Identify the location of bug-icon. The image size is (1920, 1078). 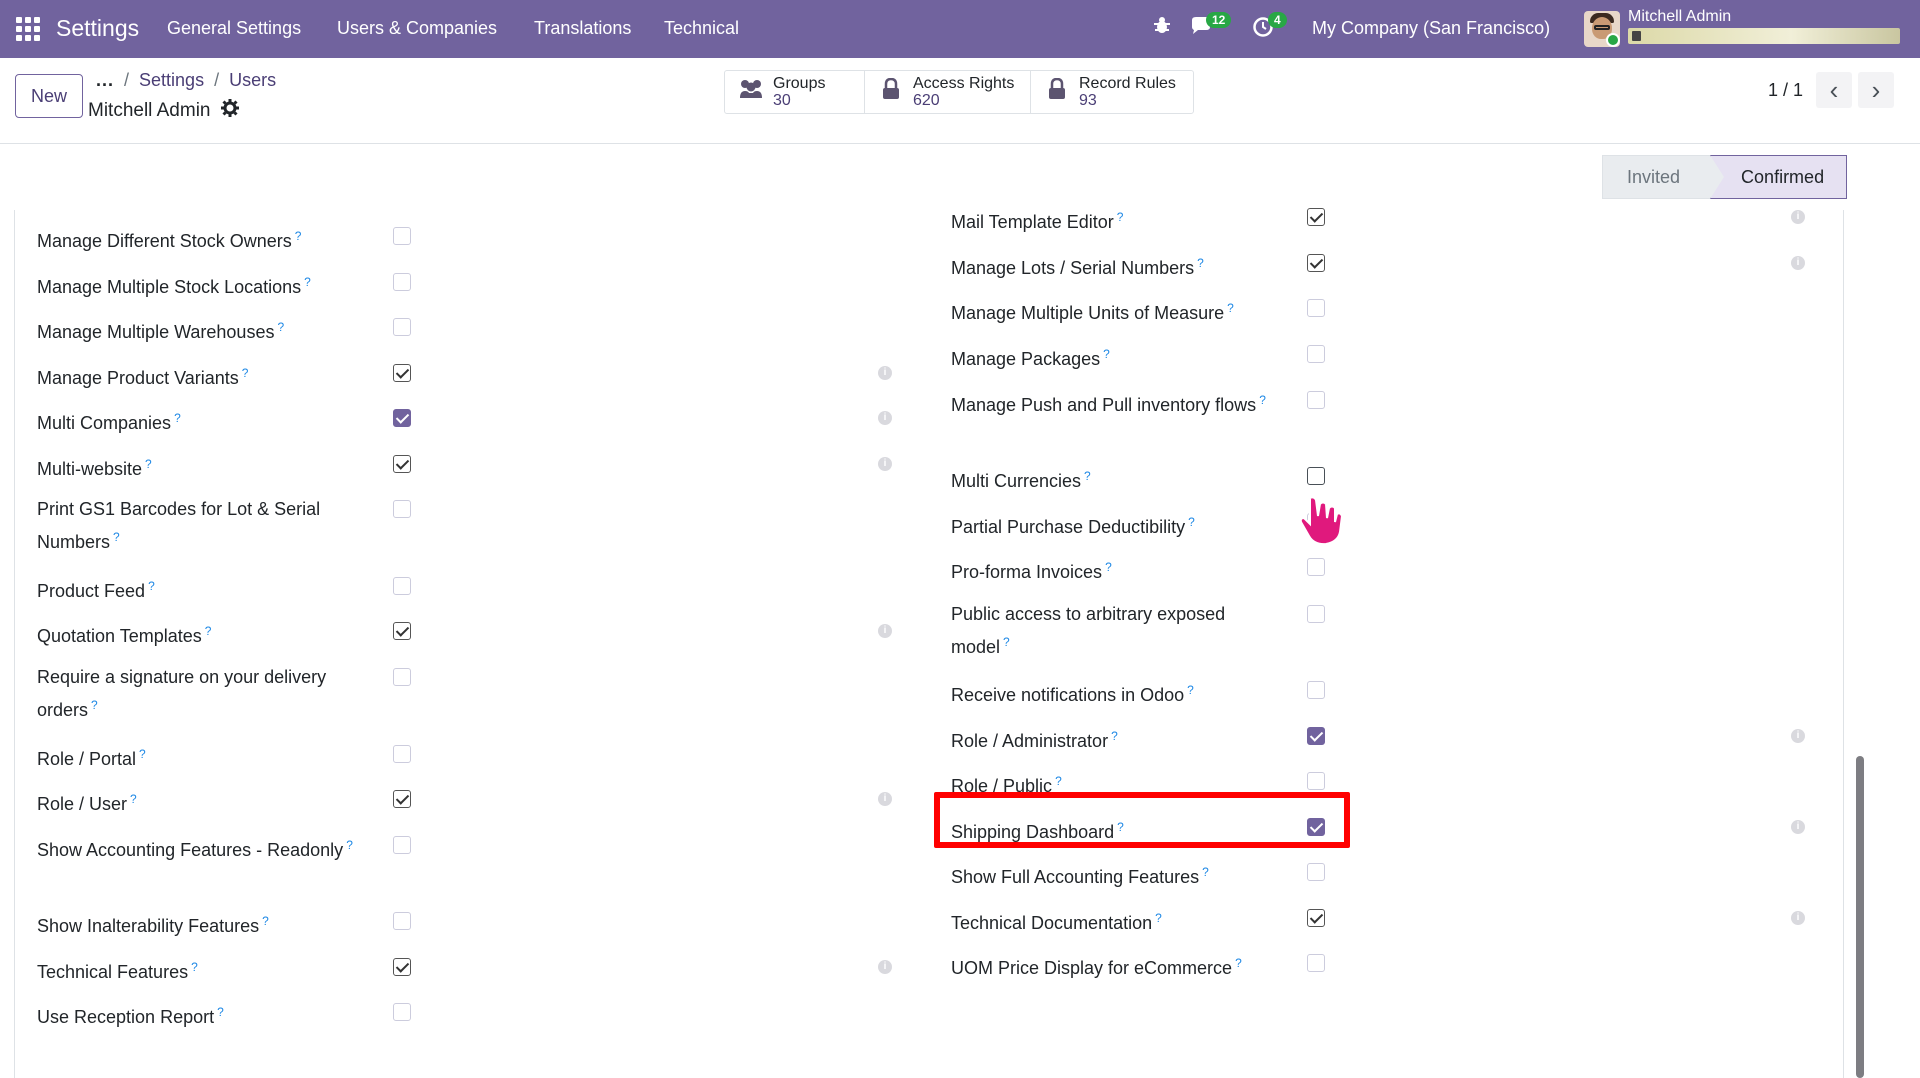
(1162, 29).